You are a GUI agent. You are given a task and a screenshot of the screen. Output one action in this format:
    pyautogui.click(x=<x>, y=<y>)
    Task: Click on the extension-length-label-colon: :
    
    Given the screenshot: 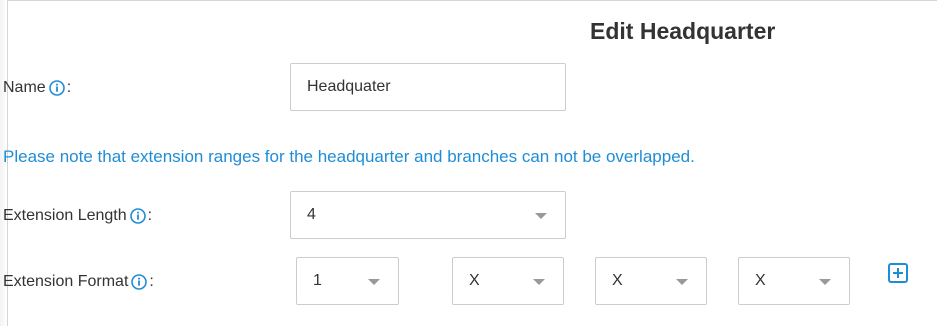 What is the action you would take?
    pyautogui.click(x=150, y=215)
    